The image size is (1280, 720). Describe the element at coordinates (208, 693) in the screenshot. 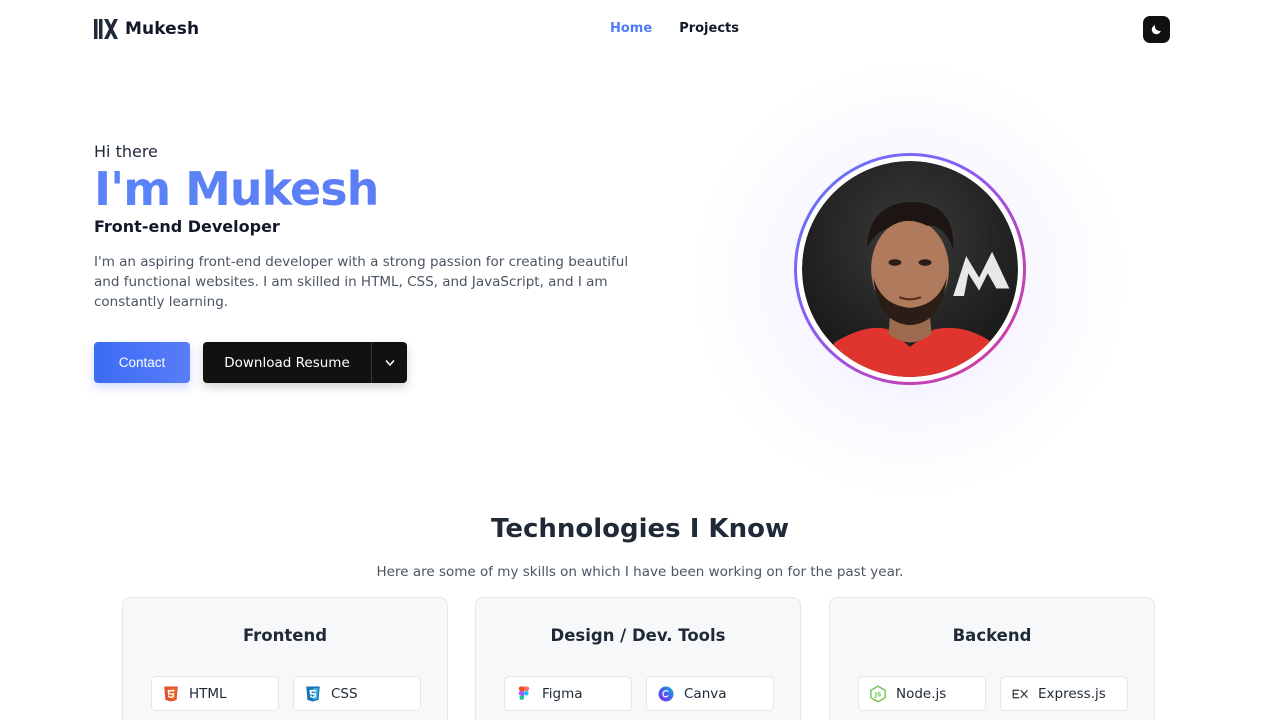

I see `tech-chip-label: HTML` at that location.